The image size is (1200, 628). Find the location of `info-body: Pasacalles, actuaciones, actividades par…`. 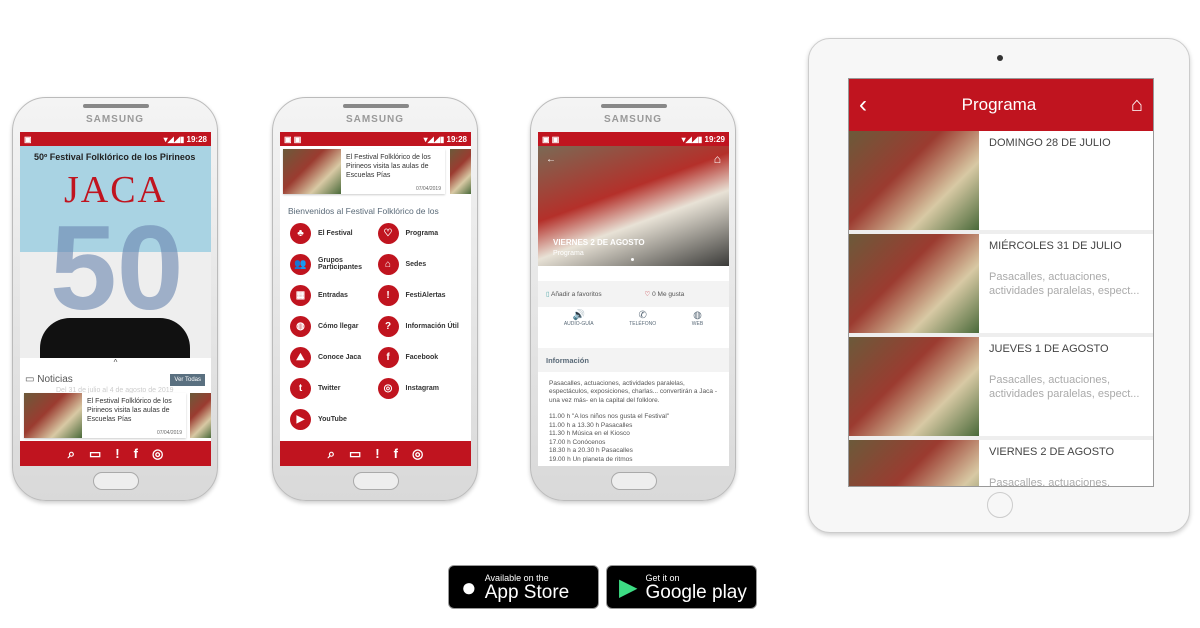

info-body: Pasacalles, actuaciones, actividades par… is located at coordinates (635, 422).